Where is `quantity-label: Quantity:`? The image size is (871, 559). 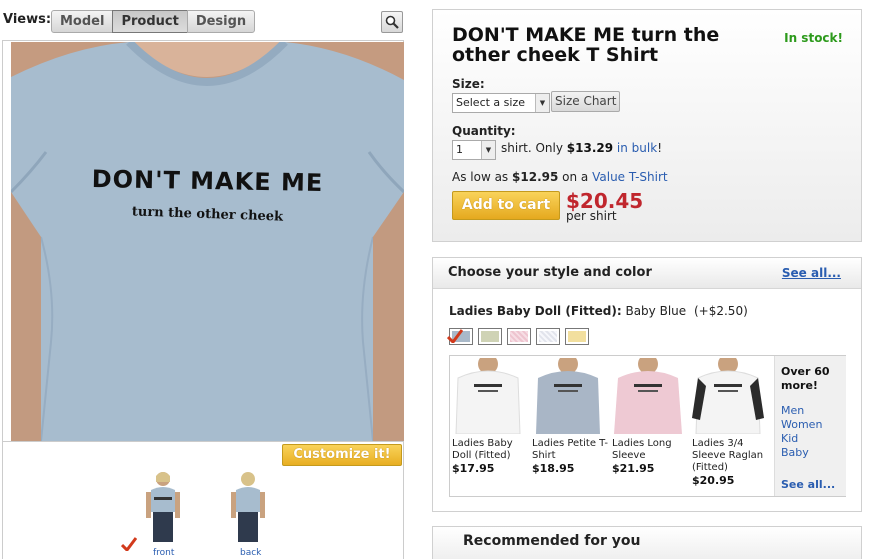
quantity-label: Quantity: is located at coordinates (484, 131).